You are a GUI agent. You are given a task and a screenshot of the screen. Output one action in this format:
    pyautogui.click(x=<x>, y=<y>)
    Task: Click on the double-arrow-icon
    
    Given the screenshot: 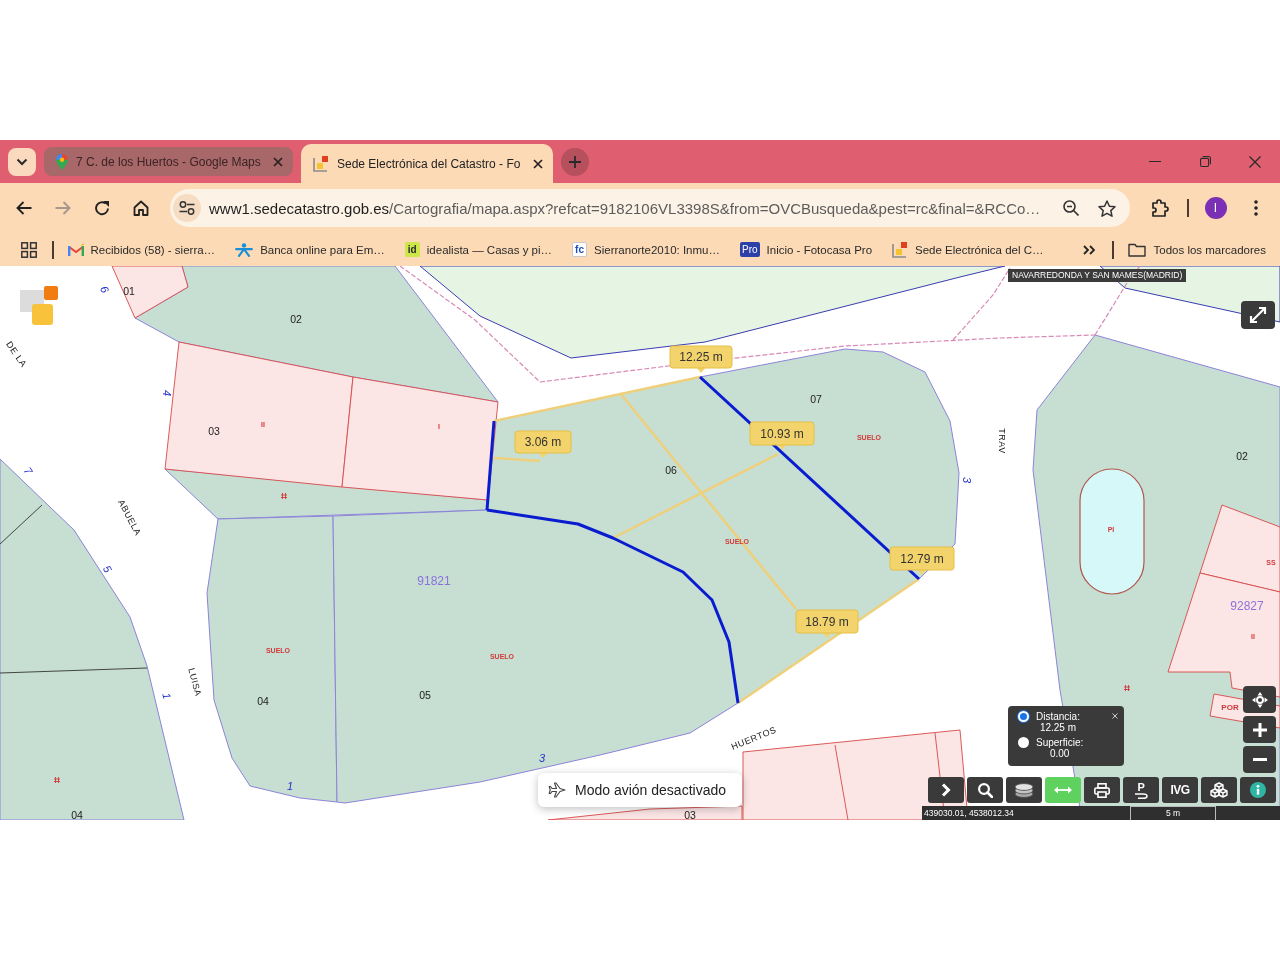 What is the action you would take?
    pyautogui.click(x=1063, y=790)
    